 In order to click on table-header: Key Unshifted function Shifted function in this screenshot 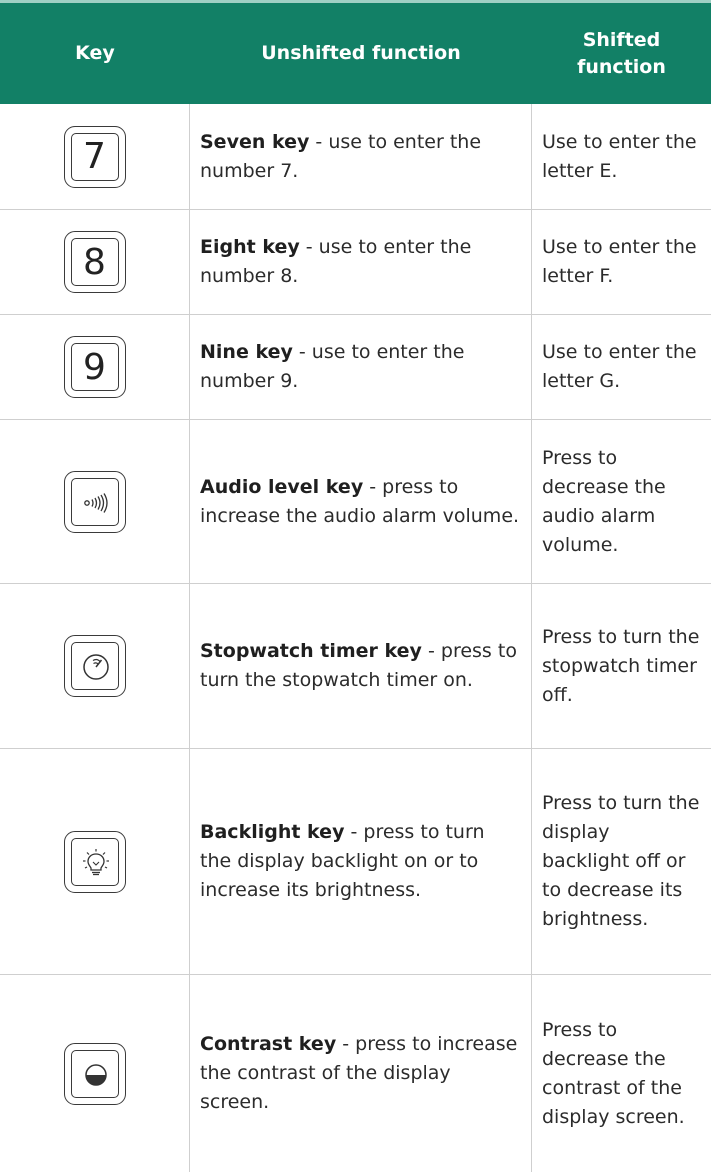, I will do `click(355, 52)`.